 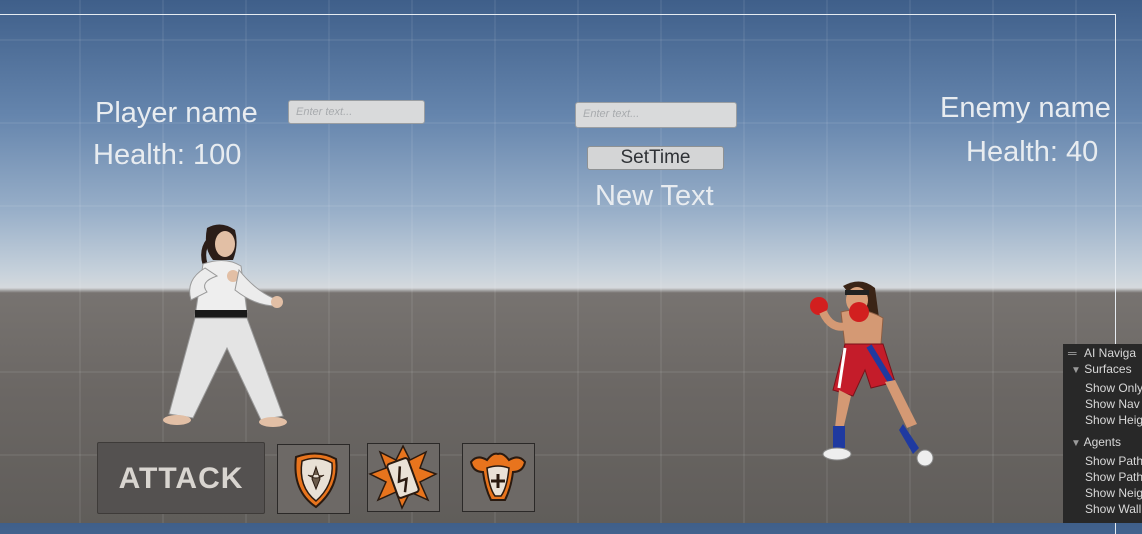 I want to click on agents-foldout: ▼ Agents, so click(x=1096, y=442).